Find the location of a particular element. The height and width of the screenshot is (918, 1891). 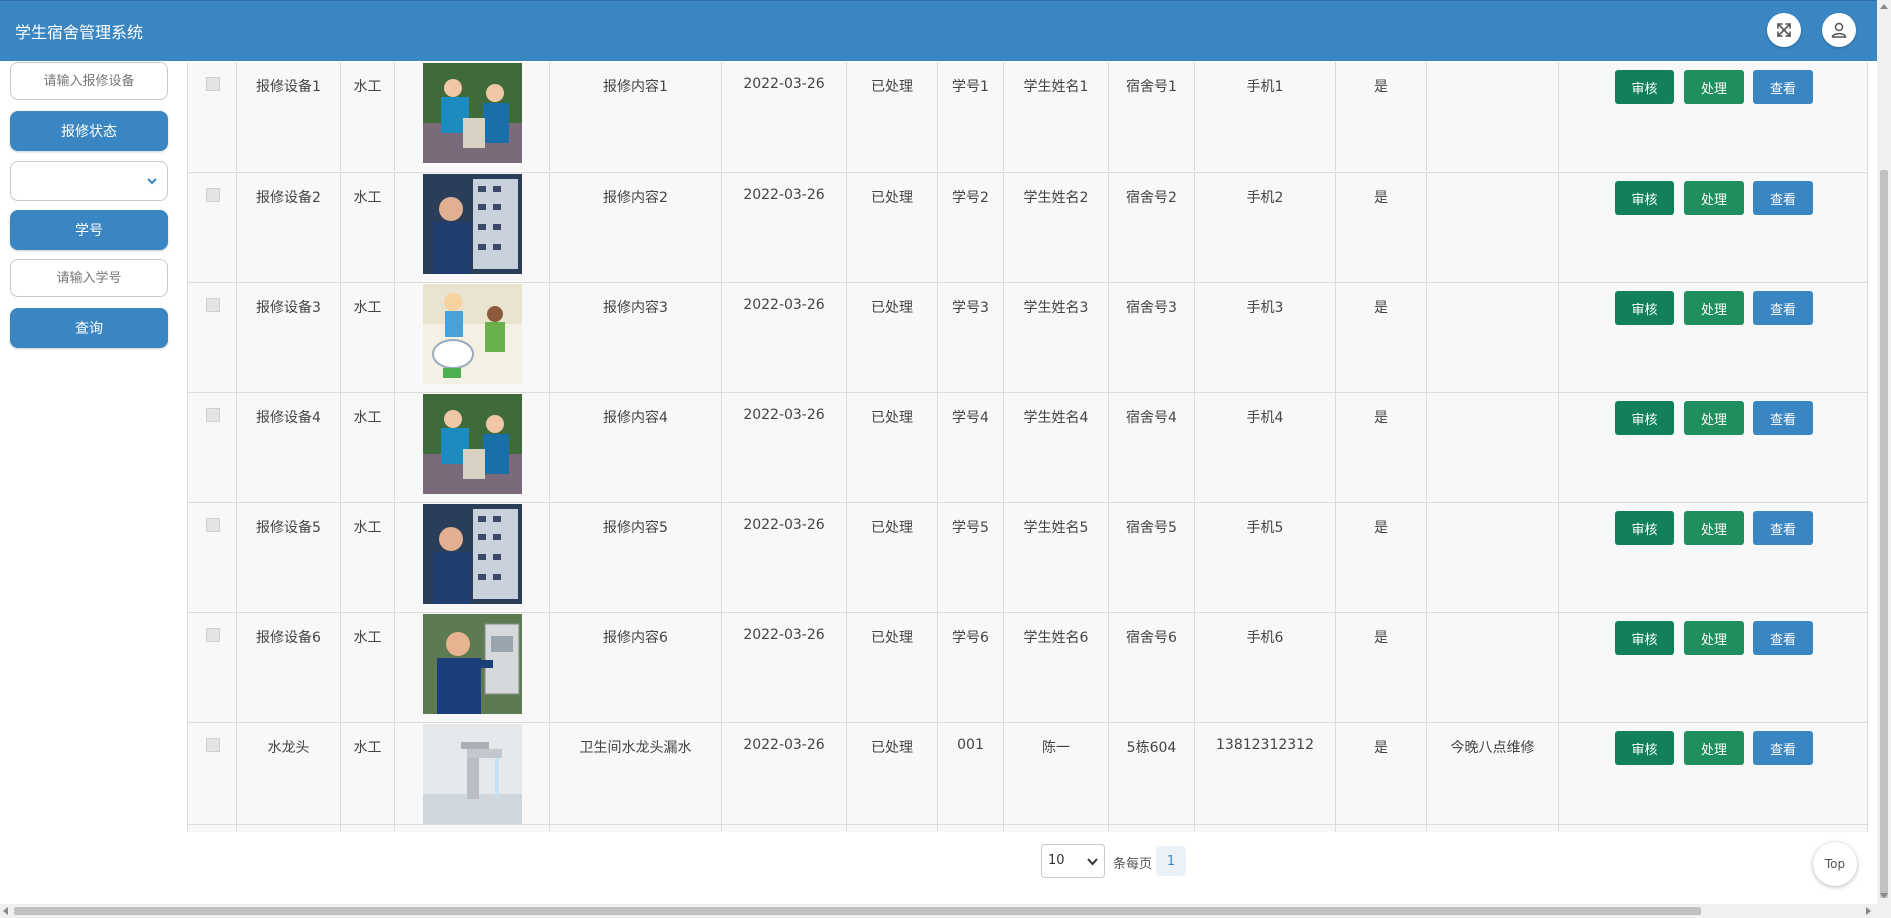

scroll-left-icon is located at coordinates (5, 911).